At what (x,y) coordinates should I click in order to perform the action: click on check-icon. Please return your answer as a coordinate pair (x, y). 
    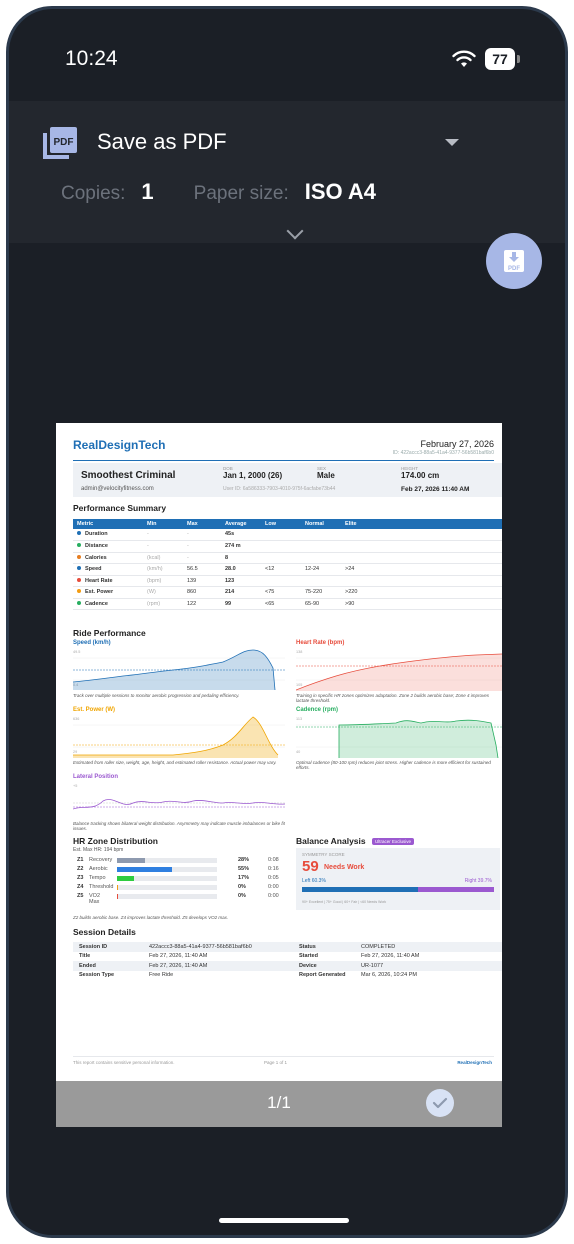
    Looking at the image, I should click on (440, 1103).